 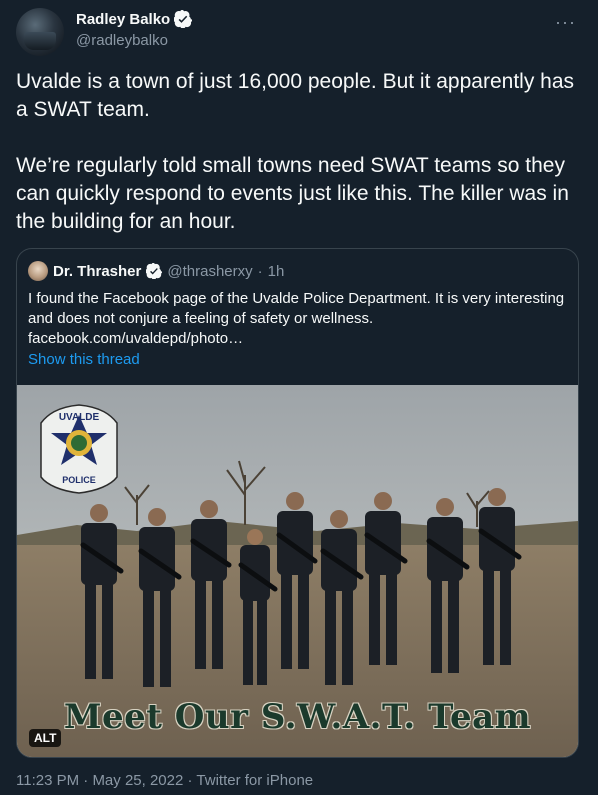 What do you see at coordinates (565, 22) in the screenshot?
I see `more-horizontal-icon: ···` at bounding box center [565, 22].